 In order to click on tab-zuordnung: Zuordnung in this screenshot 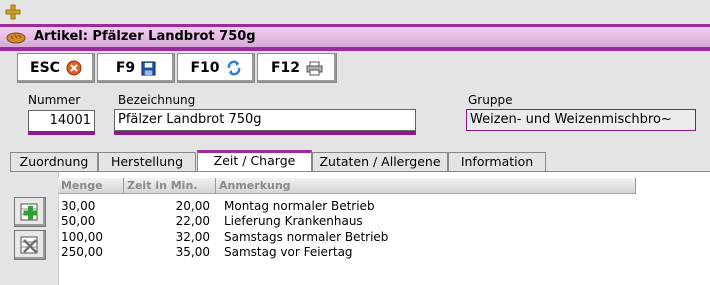, I will do `click(54, 161)`.